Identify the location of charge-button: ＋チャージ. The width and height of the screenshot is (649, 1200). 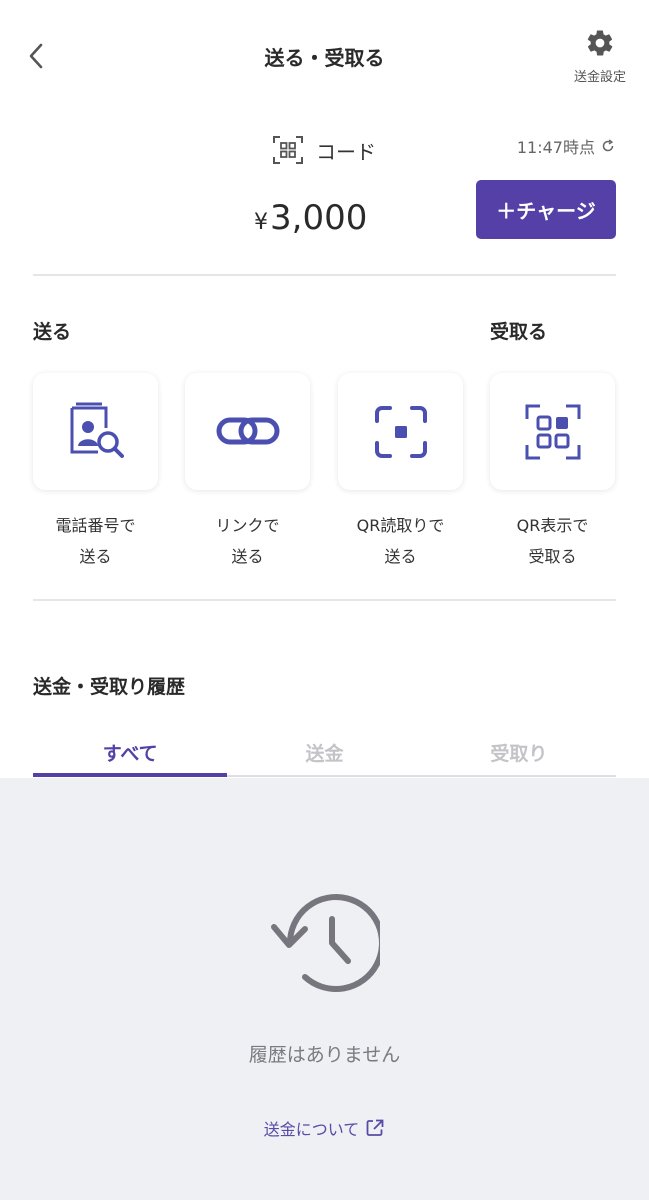
(546, 209).